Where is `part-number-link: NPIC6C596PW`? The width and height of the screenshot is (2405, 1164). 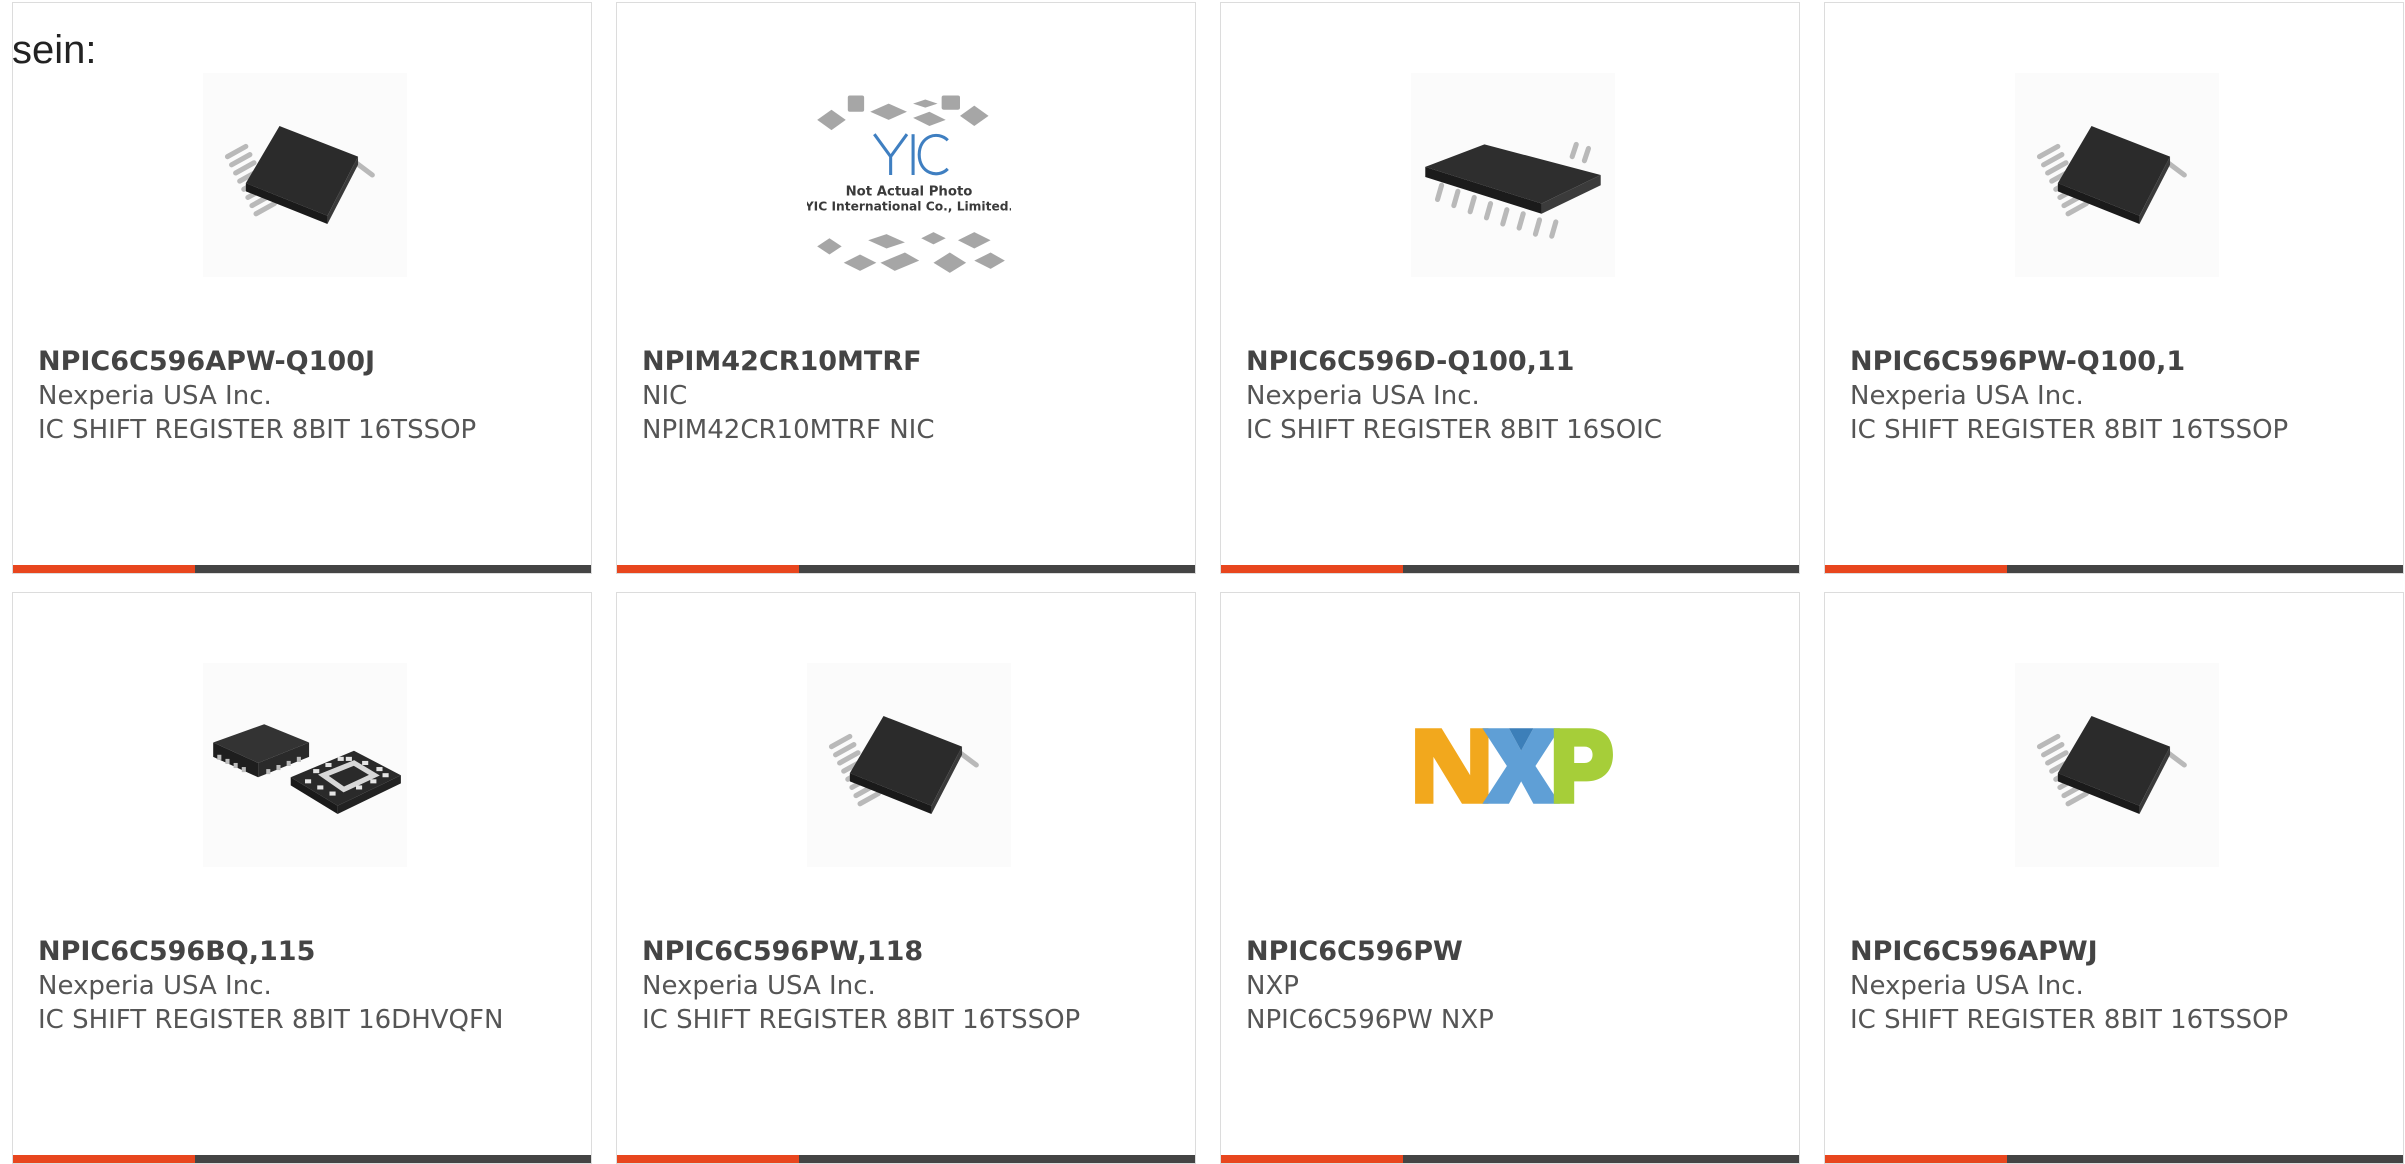 part-number-link: NPIC6C596PW is located at coordinates (1506, 952).